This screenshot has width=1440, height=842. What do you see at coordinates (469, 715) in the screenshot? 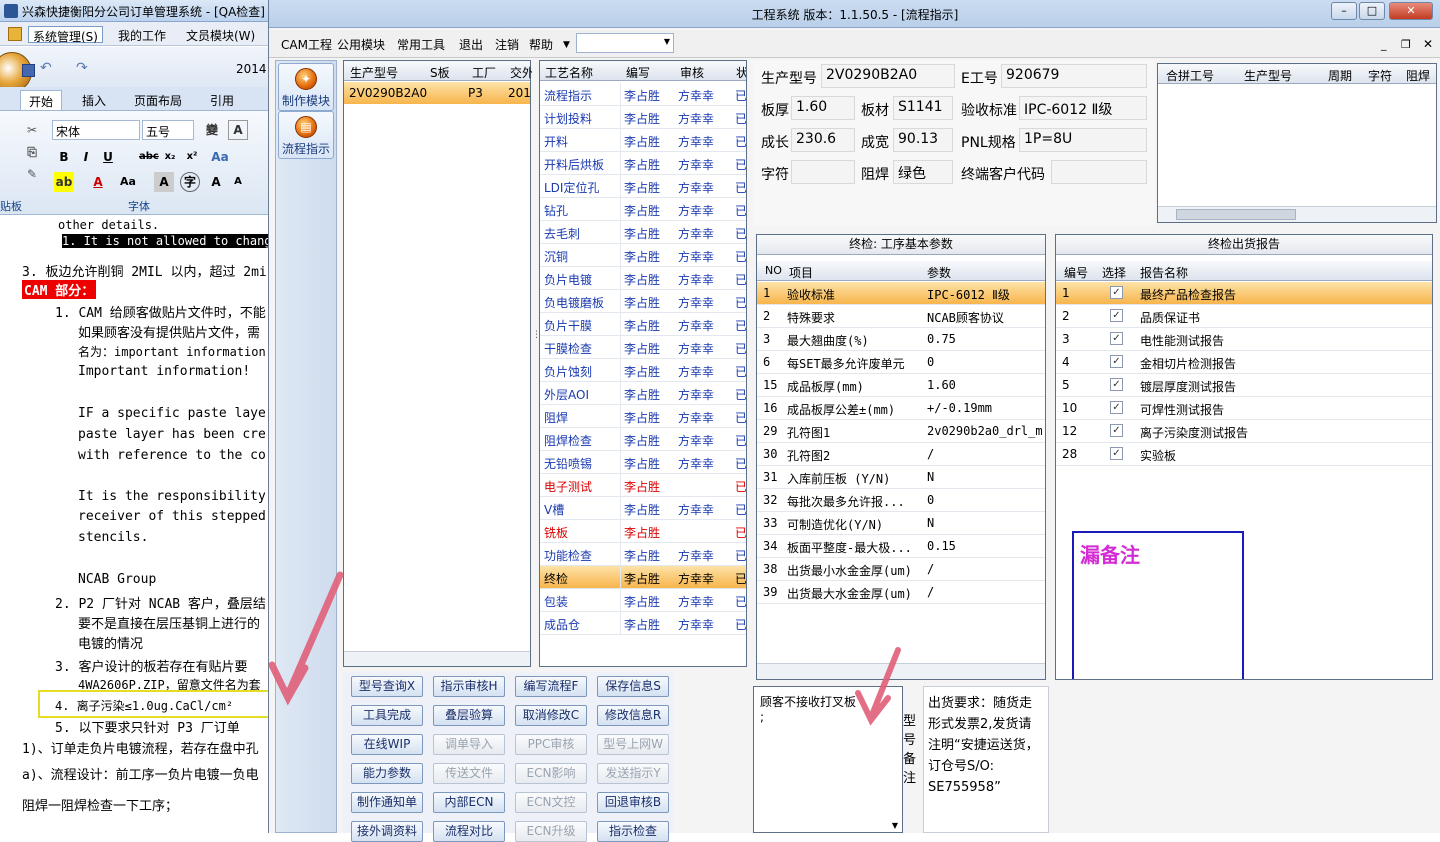
I see `action-button: 叠层验算` at bounding box center [469, 715].